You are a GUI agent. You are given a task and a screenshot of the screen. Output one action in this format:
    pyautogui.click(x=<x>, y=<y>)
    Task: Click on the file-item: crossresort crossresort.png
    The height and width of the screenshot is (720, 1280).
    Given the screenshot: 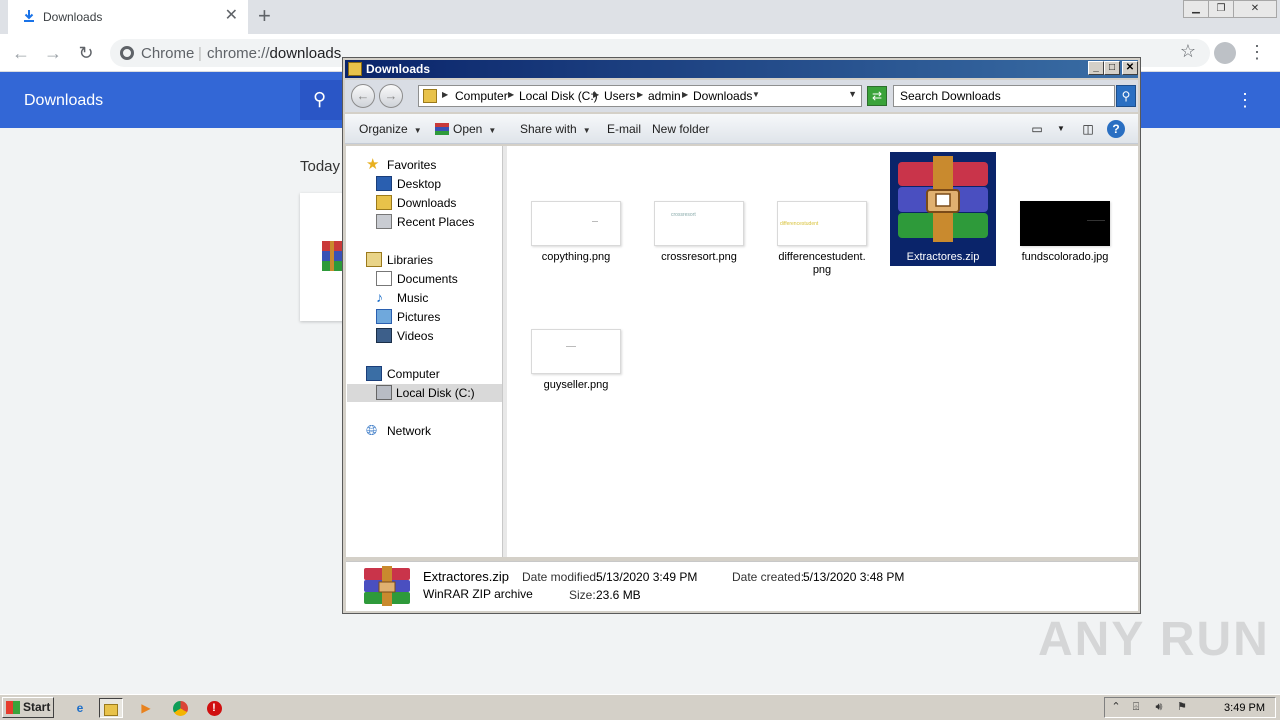 What is the action you would take?
    pyautogui.click(x=699, y=212)
    